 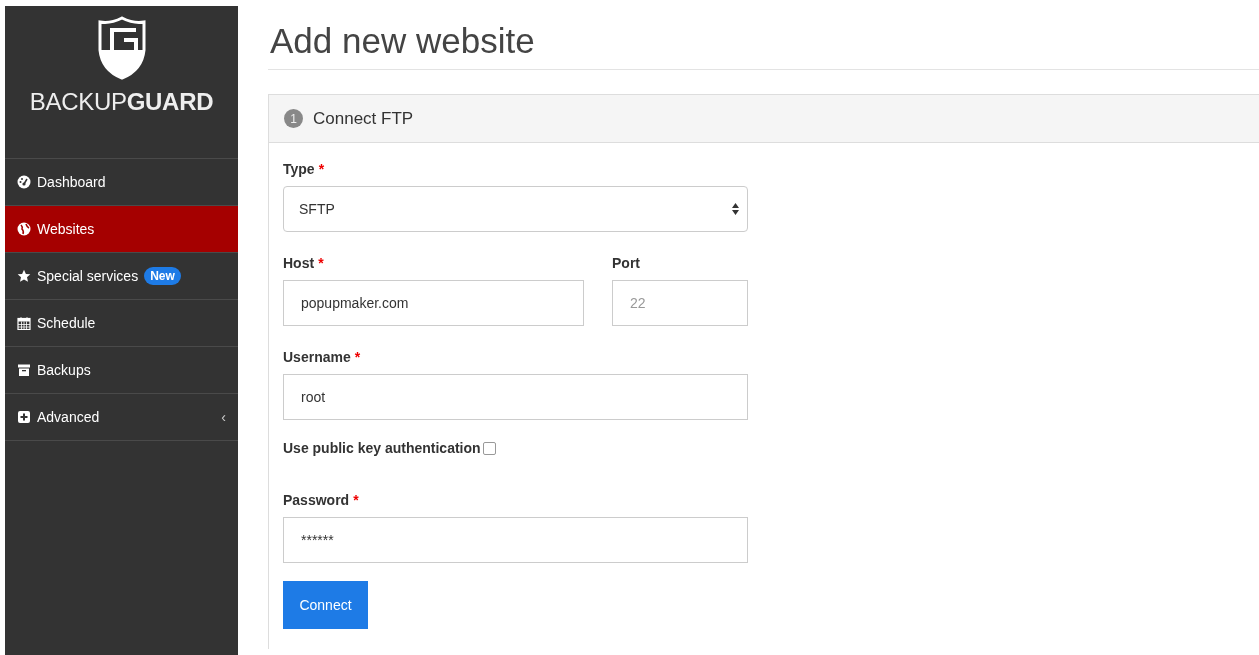 I want to click on updown-caret-icon, so click(x=735, y=209).